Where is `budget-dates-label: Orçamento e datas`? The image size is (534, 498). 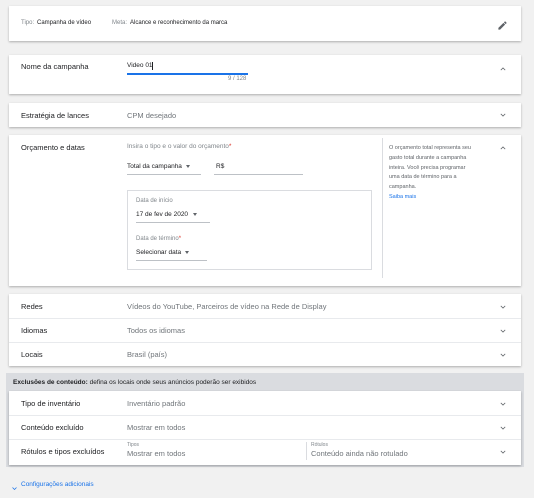 budget-dates-label: Orçamento e datas is located at coordinates (53, 147).